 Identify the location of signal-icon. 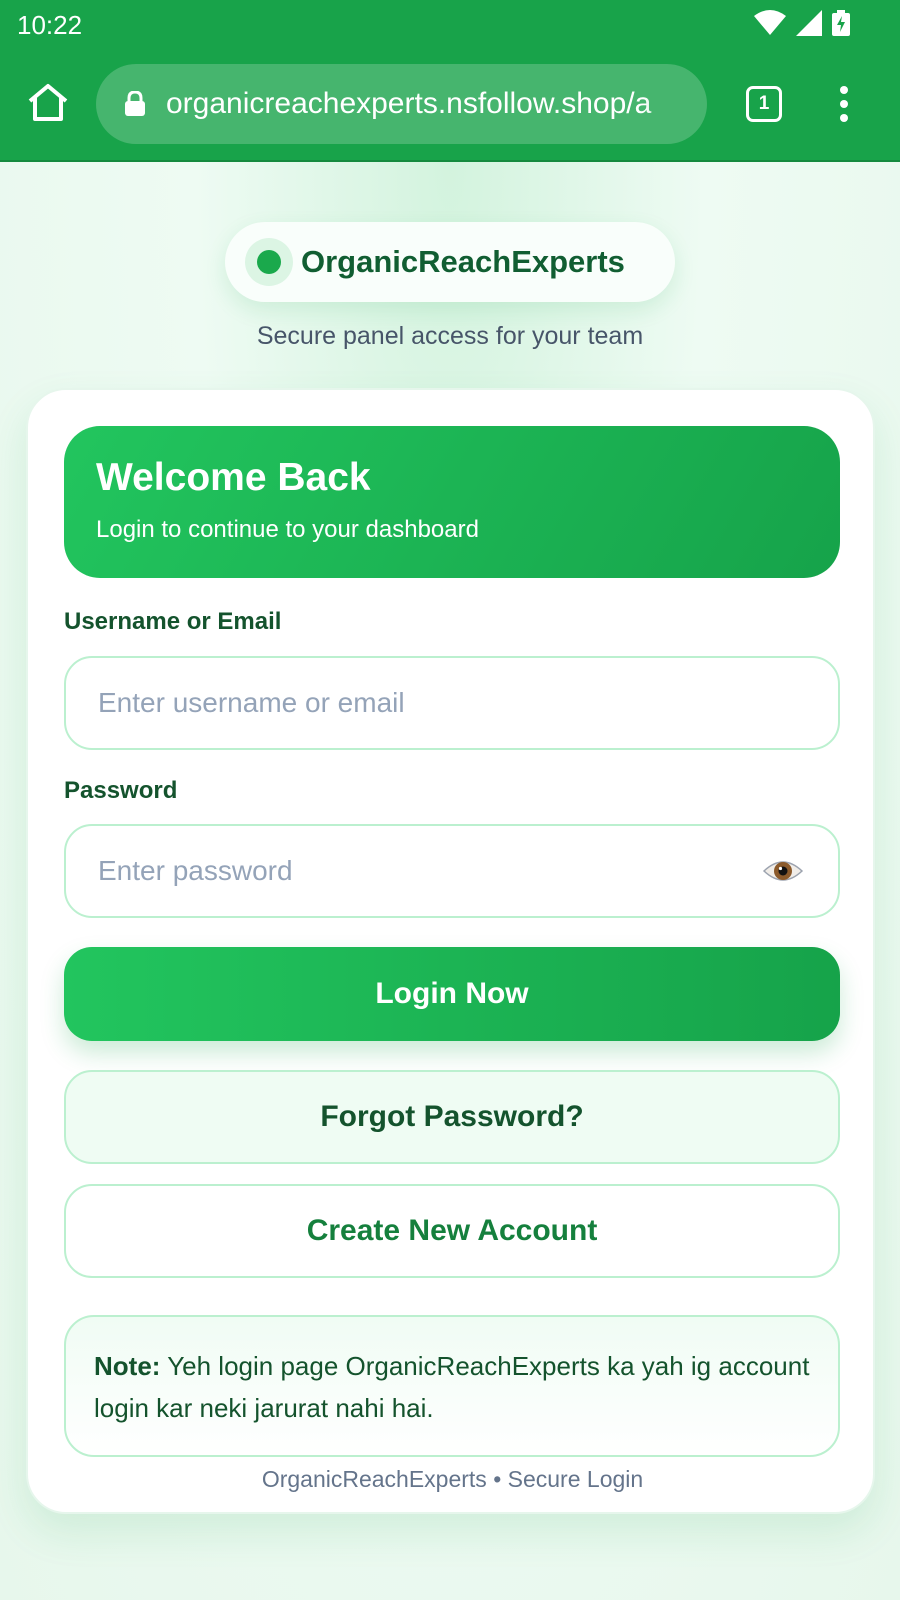
(809, 23).